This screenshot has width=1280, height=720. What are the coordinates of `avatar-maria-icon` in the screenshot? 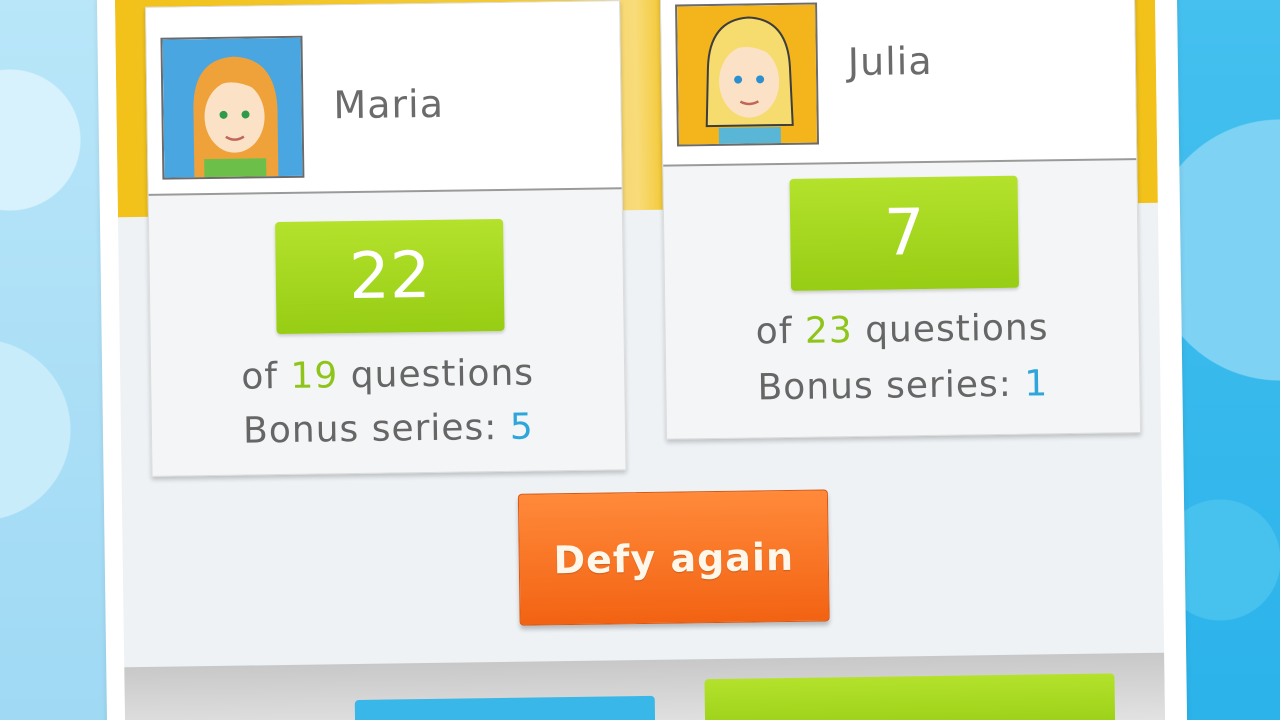 It's located at (233, 108).